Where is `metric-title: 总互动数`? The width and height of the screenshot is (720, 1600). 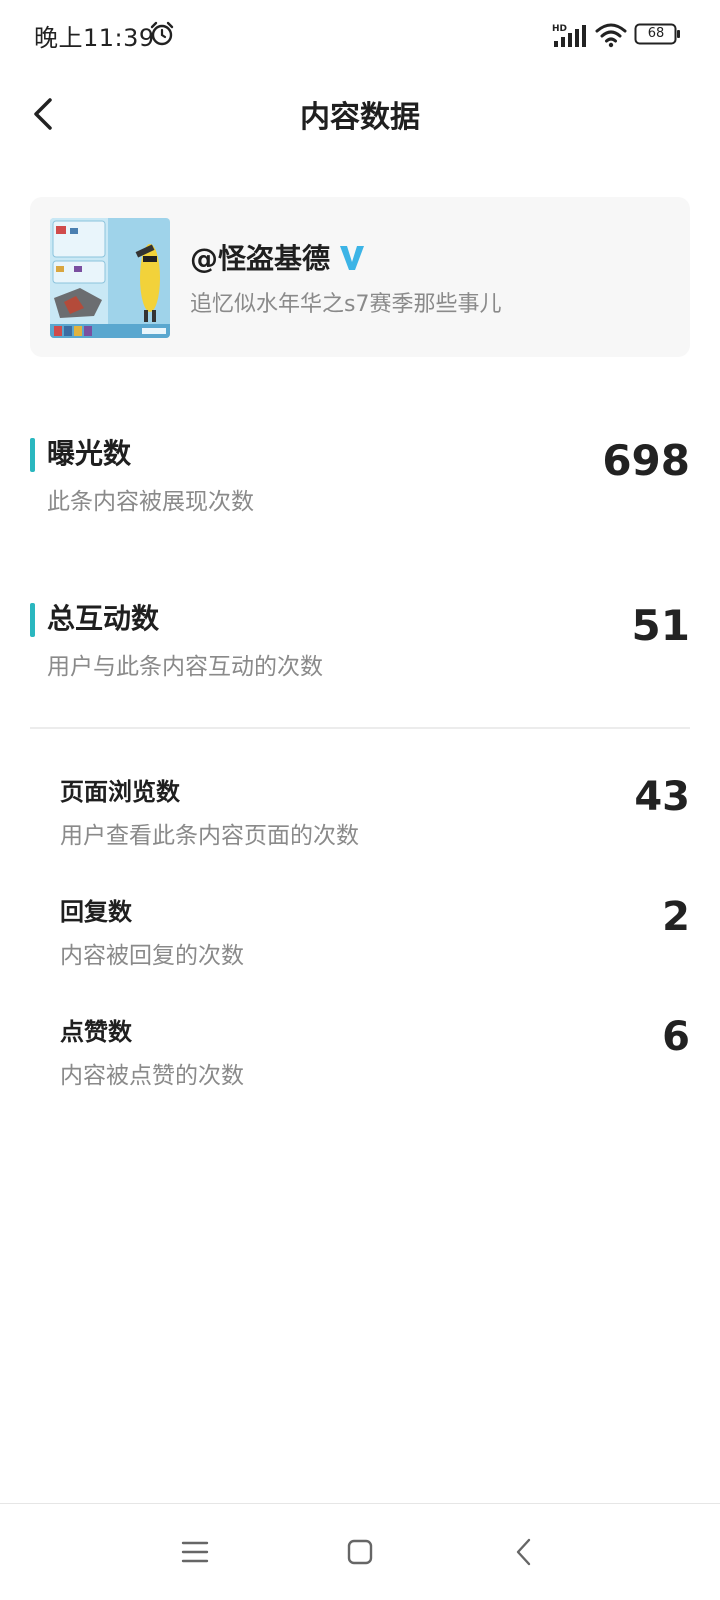 metric-title: 总互动数 is located at coordinates (103, 618).